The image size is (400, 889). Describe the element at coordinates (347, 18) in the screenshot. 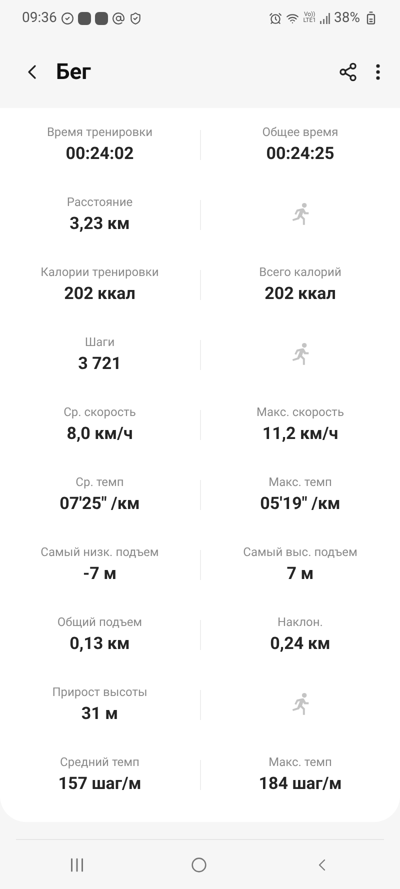

I see `battery-percent: 38%` at that location.